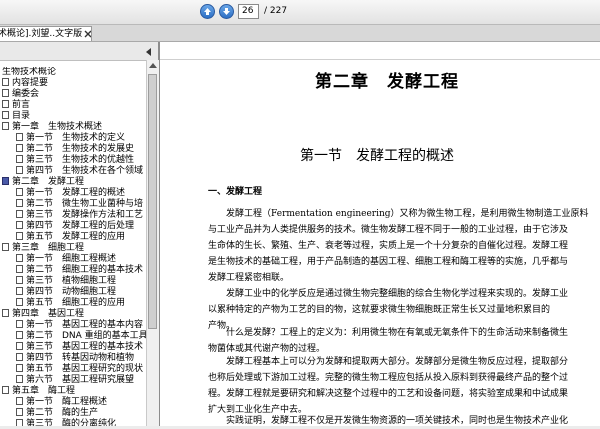 Image resolution: width=600 pixels, height=429 pixels. Describe the element at coordinates (16, 116) in the screenshot. I see `bookmark-item: 目录` at that location.